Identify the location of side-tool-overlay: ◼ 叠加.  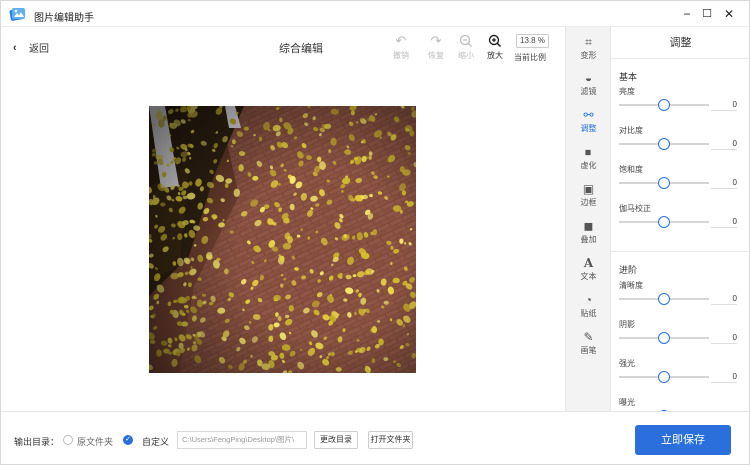
(588, 232).